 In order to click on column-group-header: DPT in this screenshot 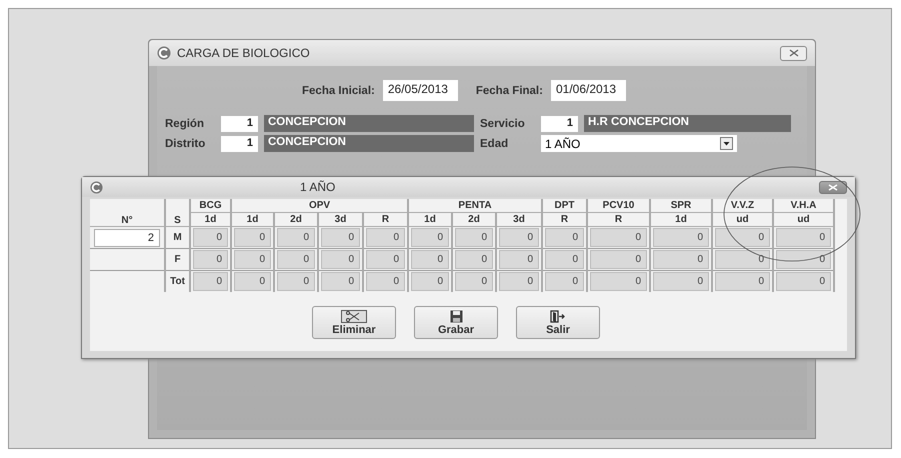, I will do `click(564, 205)`.